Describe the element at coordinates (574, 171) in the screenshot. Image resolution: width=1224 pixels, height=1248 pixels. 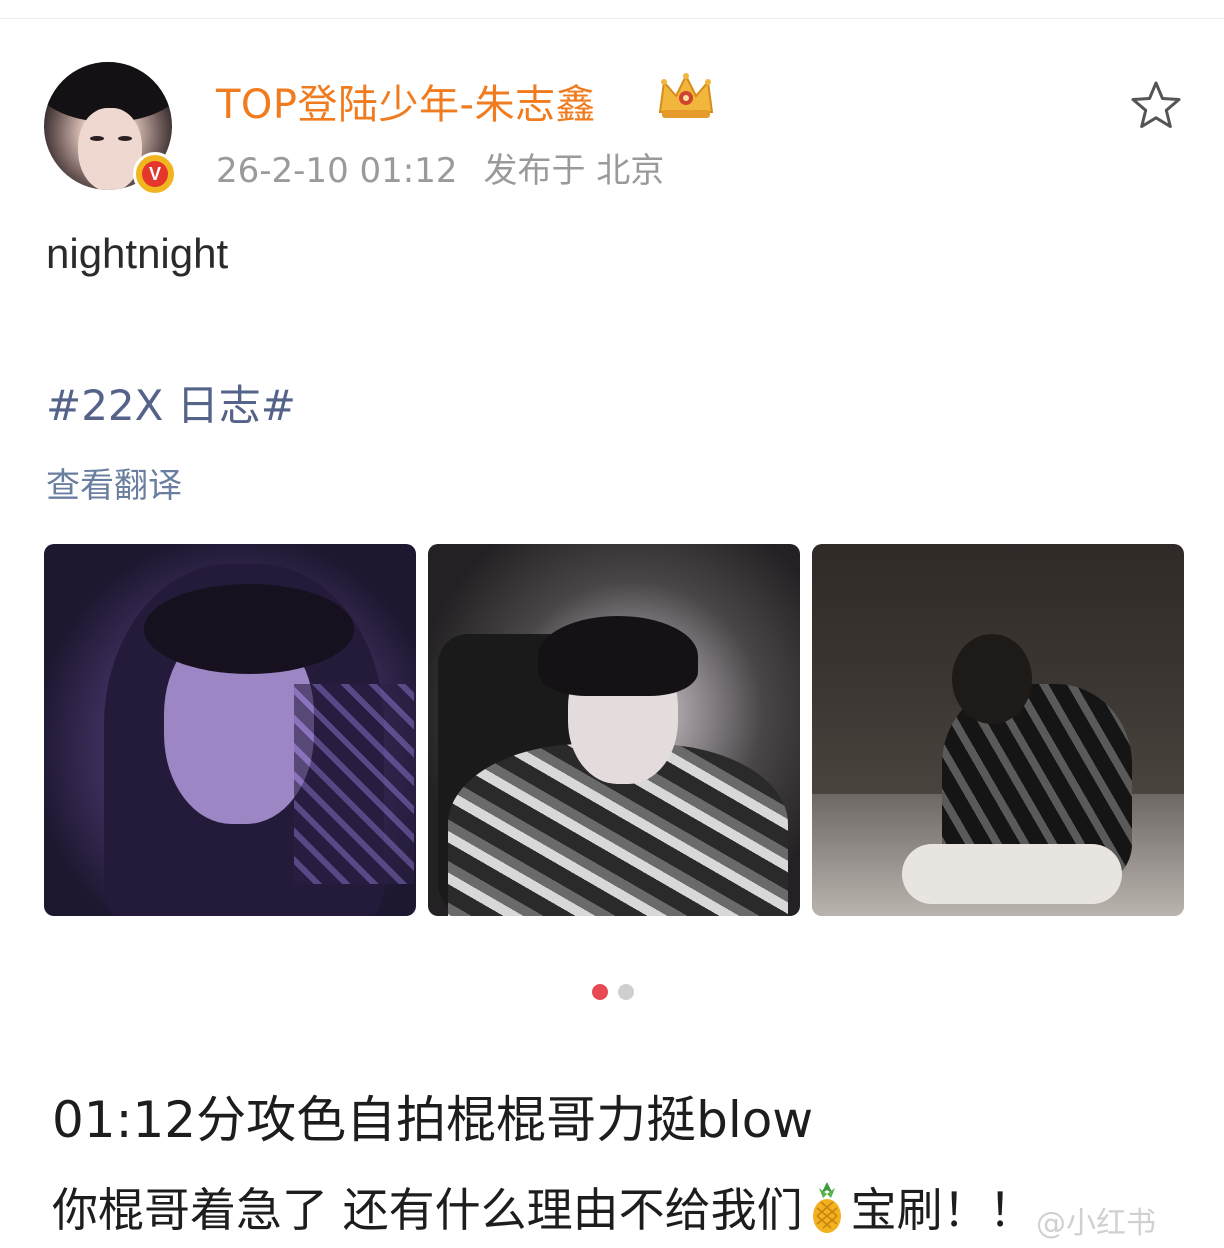
I see `post-location: 发布于 北京` at that location.